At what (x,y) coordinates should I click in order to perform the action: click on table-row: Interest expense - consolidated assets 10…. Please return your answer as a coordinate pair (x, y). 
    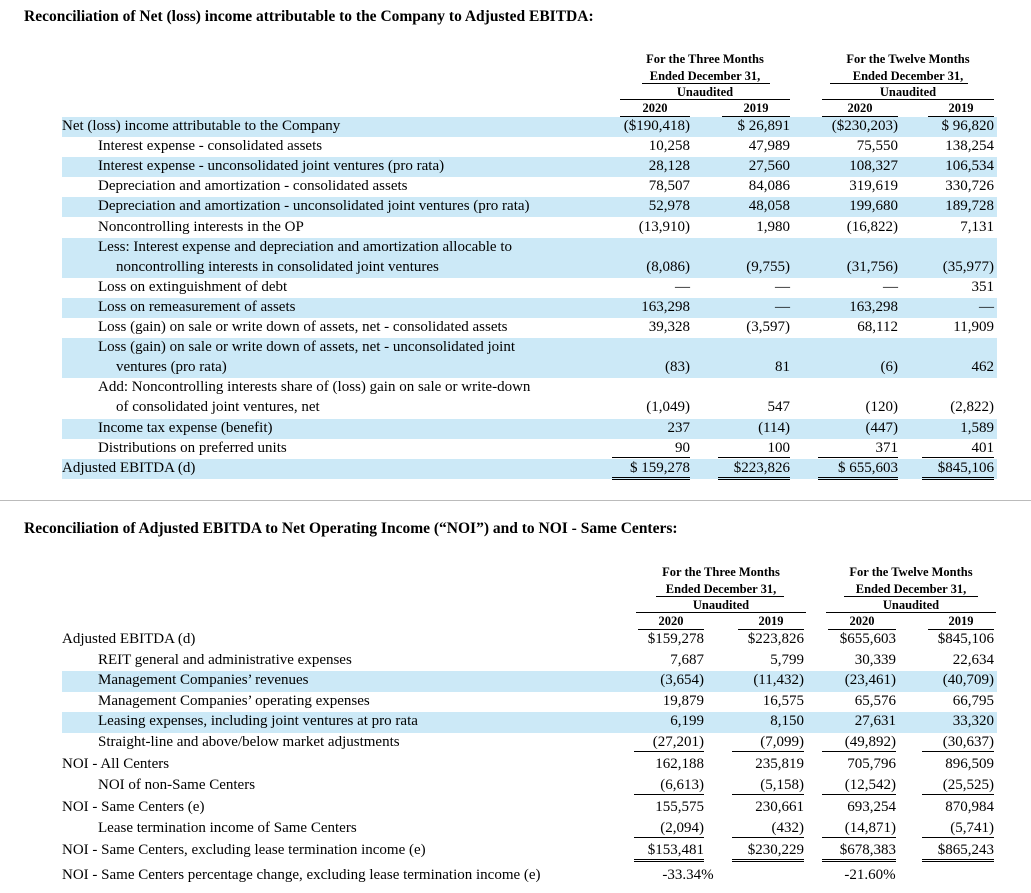
    Looking at the image, I should click on (529, 147).